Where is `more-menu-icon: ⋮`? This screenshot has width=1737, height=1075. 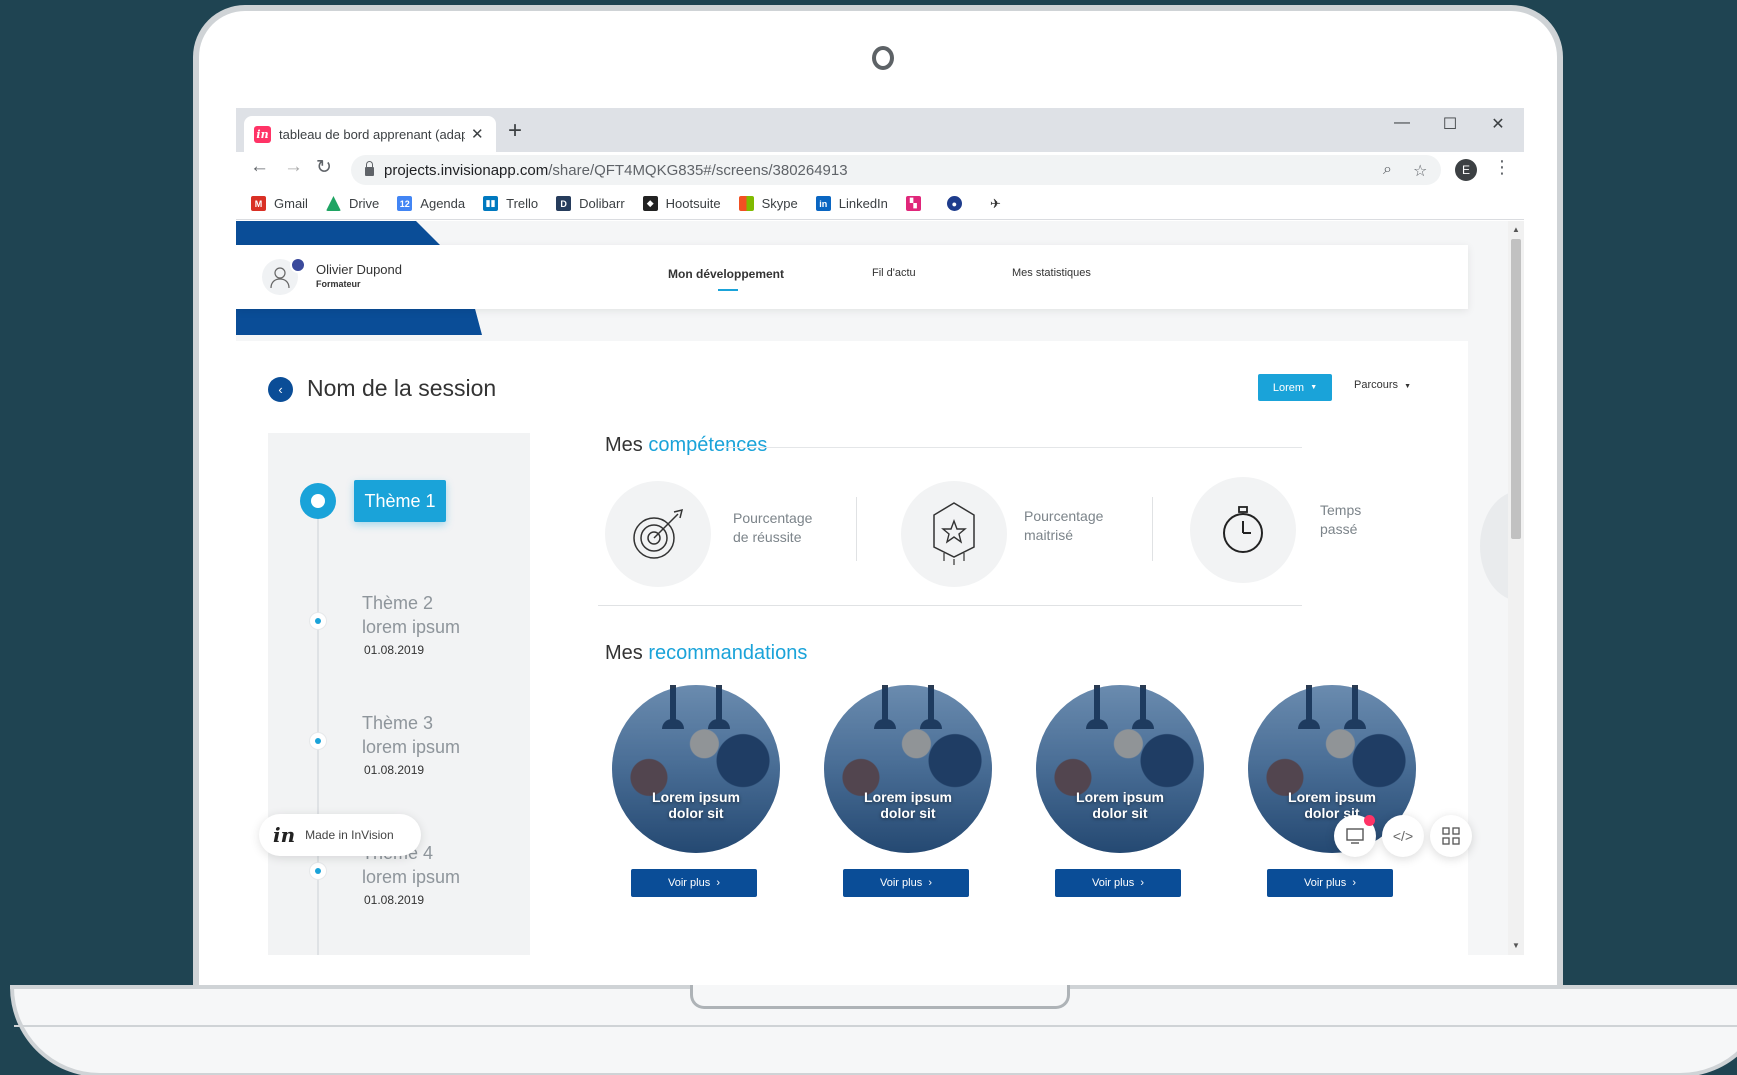 more-menu-icon: ⋮ is located at coordinates (1502, 167).